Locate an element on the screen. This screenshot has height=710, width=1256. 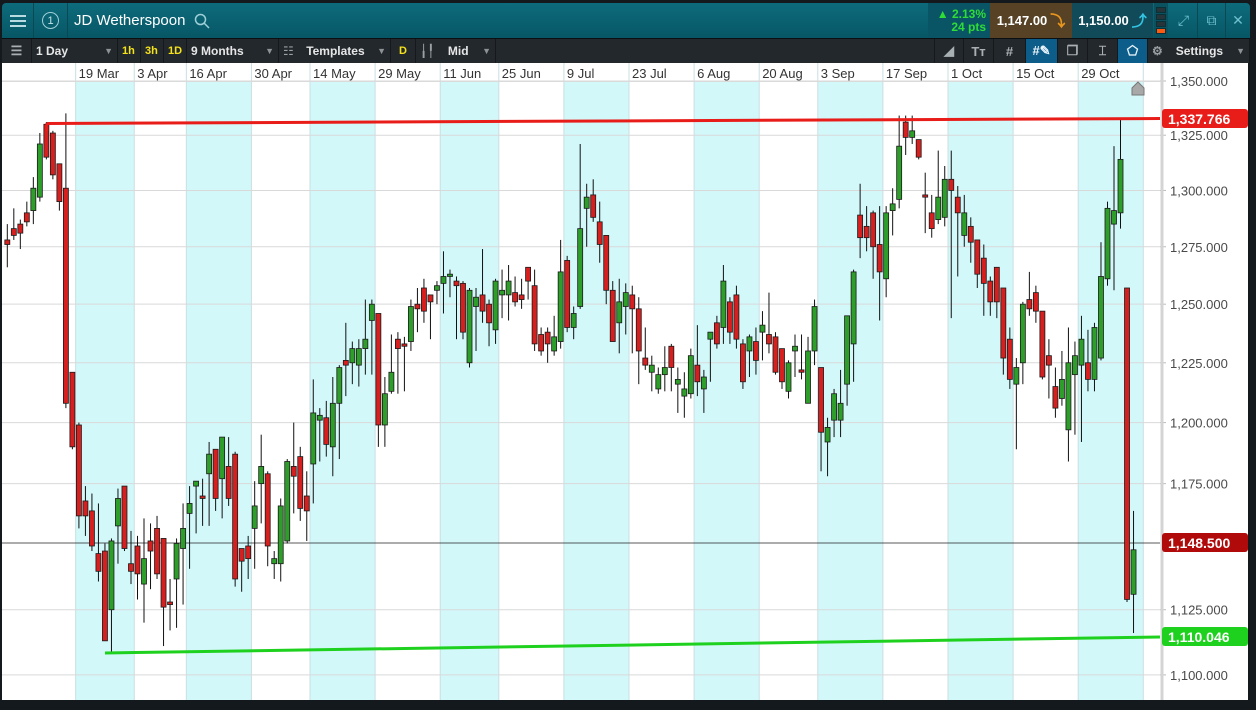
popout-button: ⧉ is located at coordinates (1212, 20).